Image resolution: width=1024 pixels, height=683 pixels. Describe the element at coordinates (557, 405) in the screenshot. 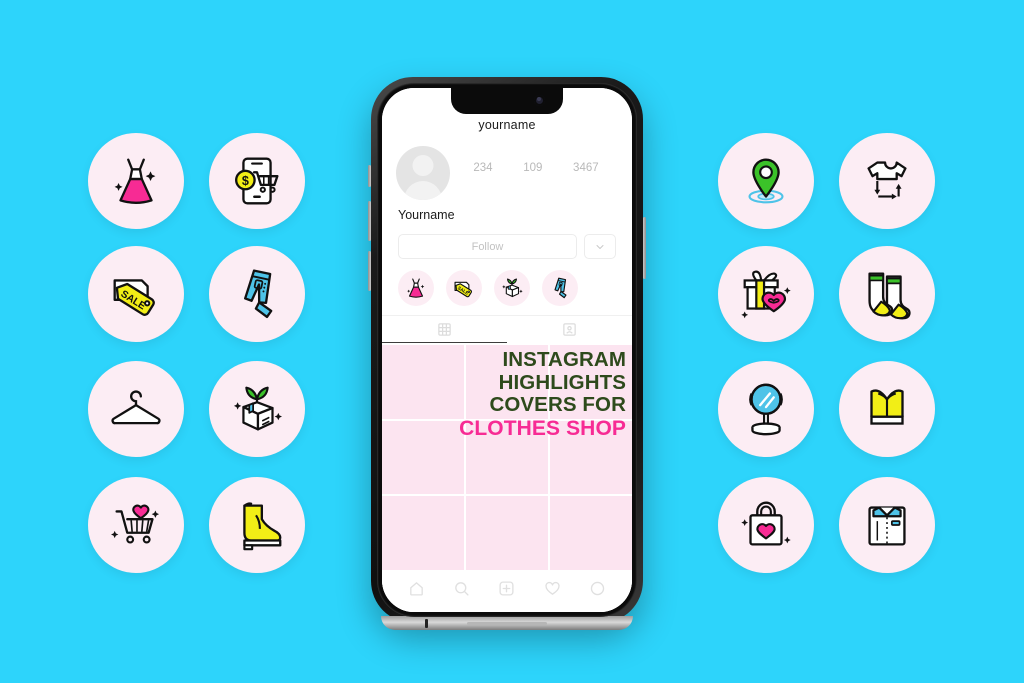

I see `headline-line-3: COVERS FOR` at that location.